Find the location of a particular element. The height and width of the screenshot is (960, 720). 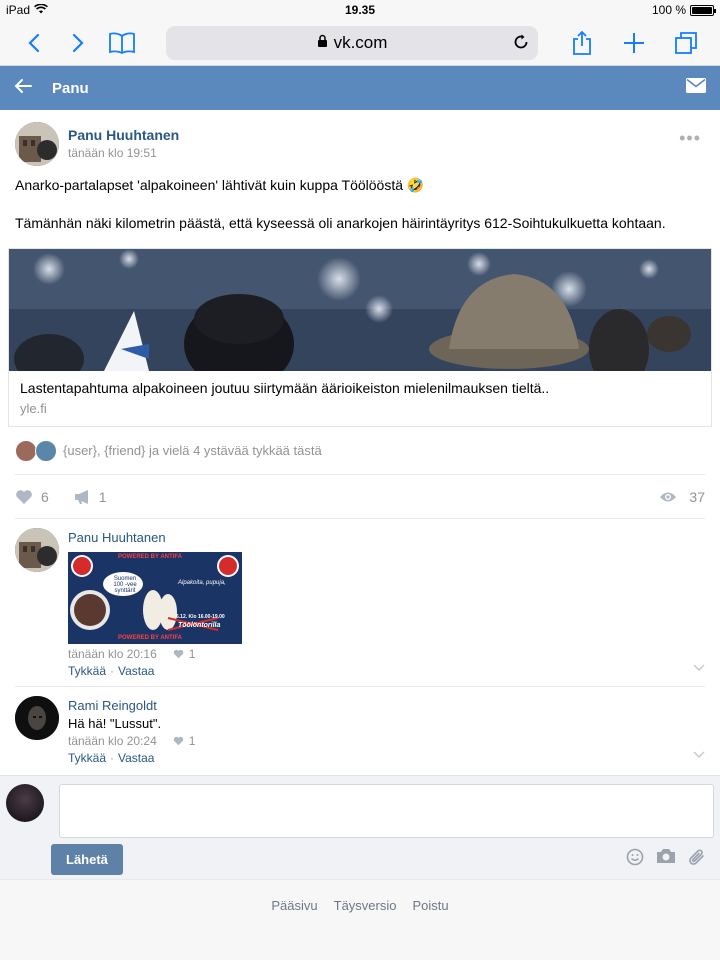

more-icon: ••• is located at coordinates (690, 138).